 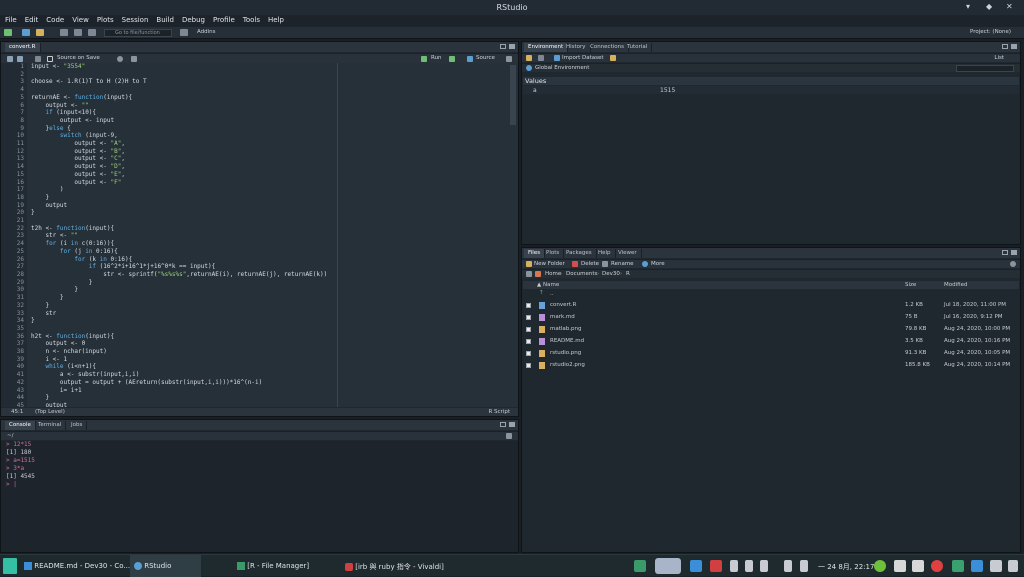 I want to click on new-project-icon, so click(x=26, y=32).